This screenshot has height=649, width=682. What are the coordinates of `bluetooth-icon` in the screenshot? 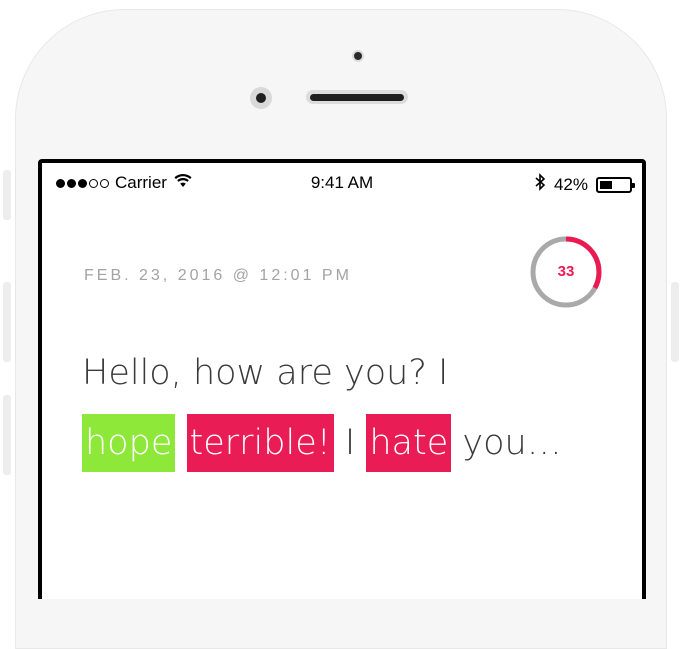 It's located at (540, 184).